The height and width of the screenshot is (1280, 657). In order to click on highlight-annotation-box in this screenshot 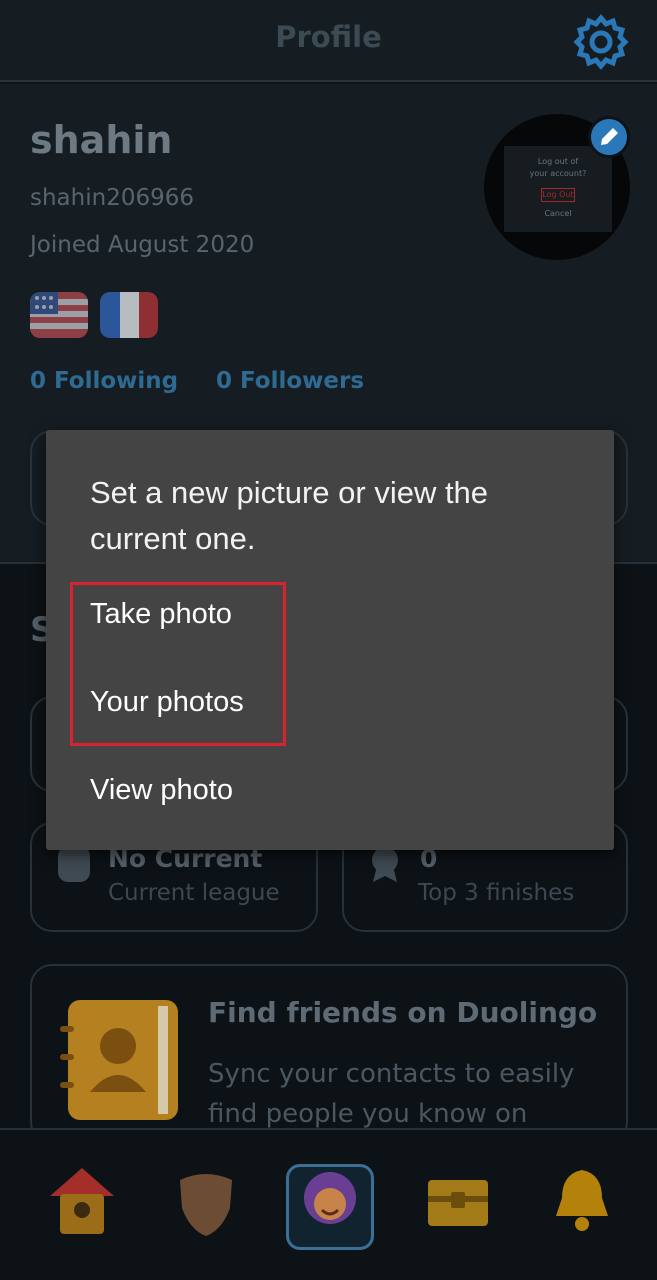, I will do `click(178, 664)`.